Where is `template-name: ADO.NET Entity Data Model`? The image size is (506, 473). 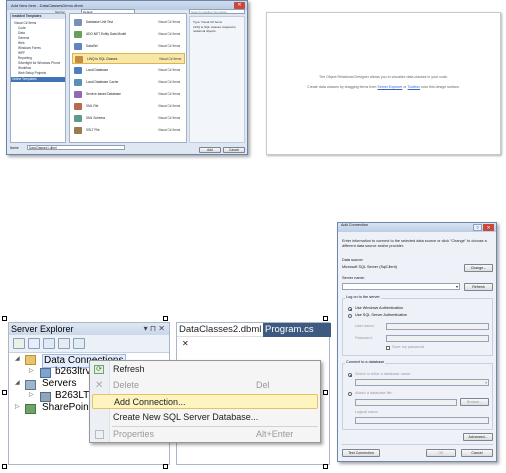 template-name: ADO.NET Entity Data Model is located at coordinates (106, 34).